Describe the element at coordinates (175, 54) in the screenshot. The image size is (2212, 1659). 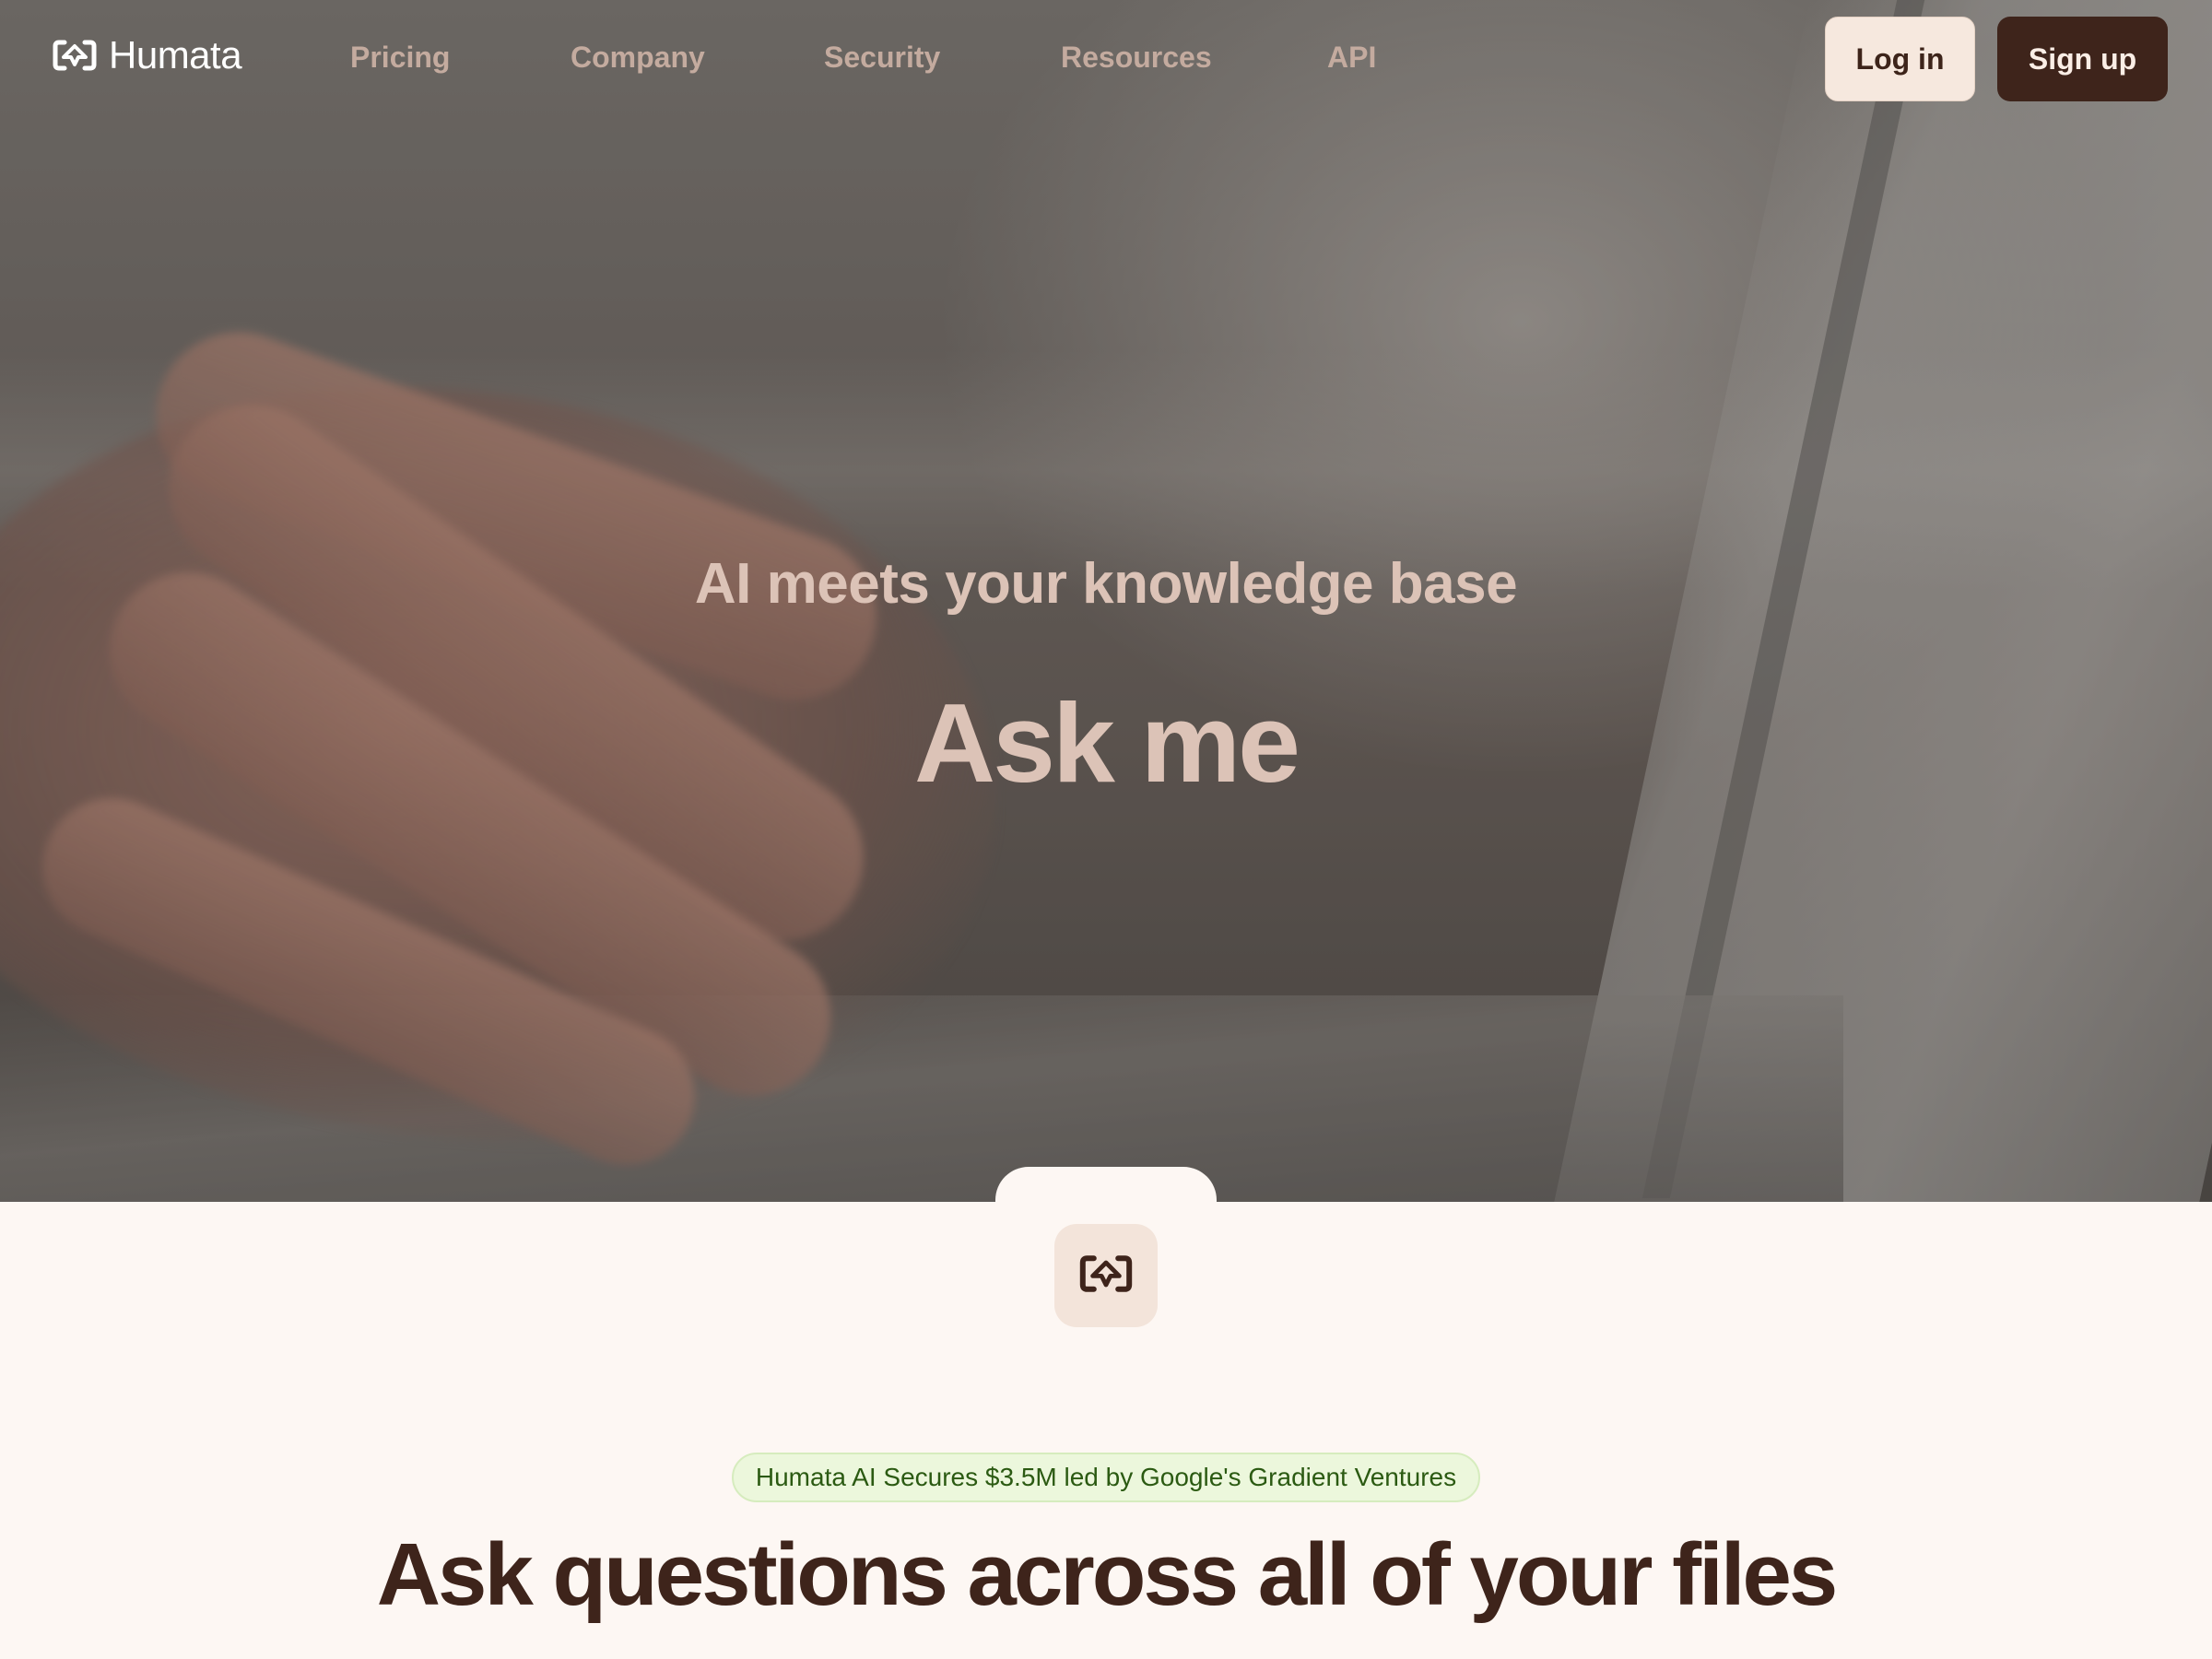
I see `brand-name: Humata` at that location.